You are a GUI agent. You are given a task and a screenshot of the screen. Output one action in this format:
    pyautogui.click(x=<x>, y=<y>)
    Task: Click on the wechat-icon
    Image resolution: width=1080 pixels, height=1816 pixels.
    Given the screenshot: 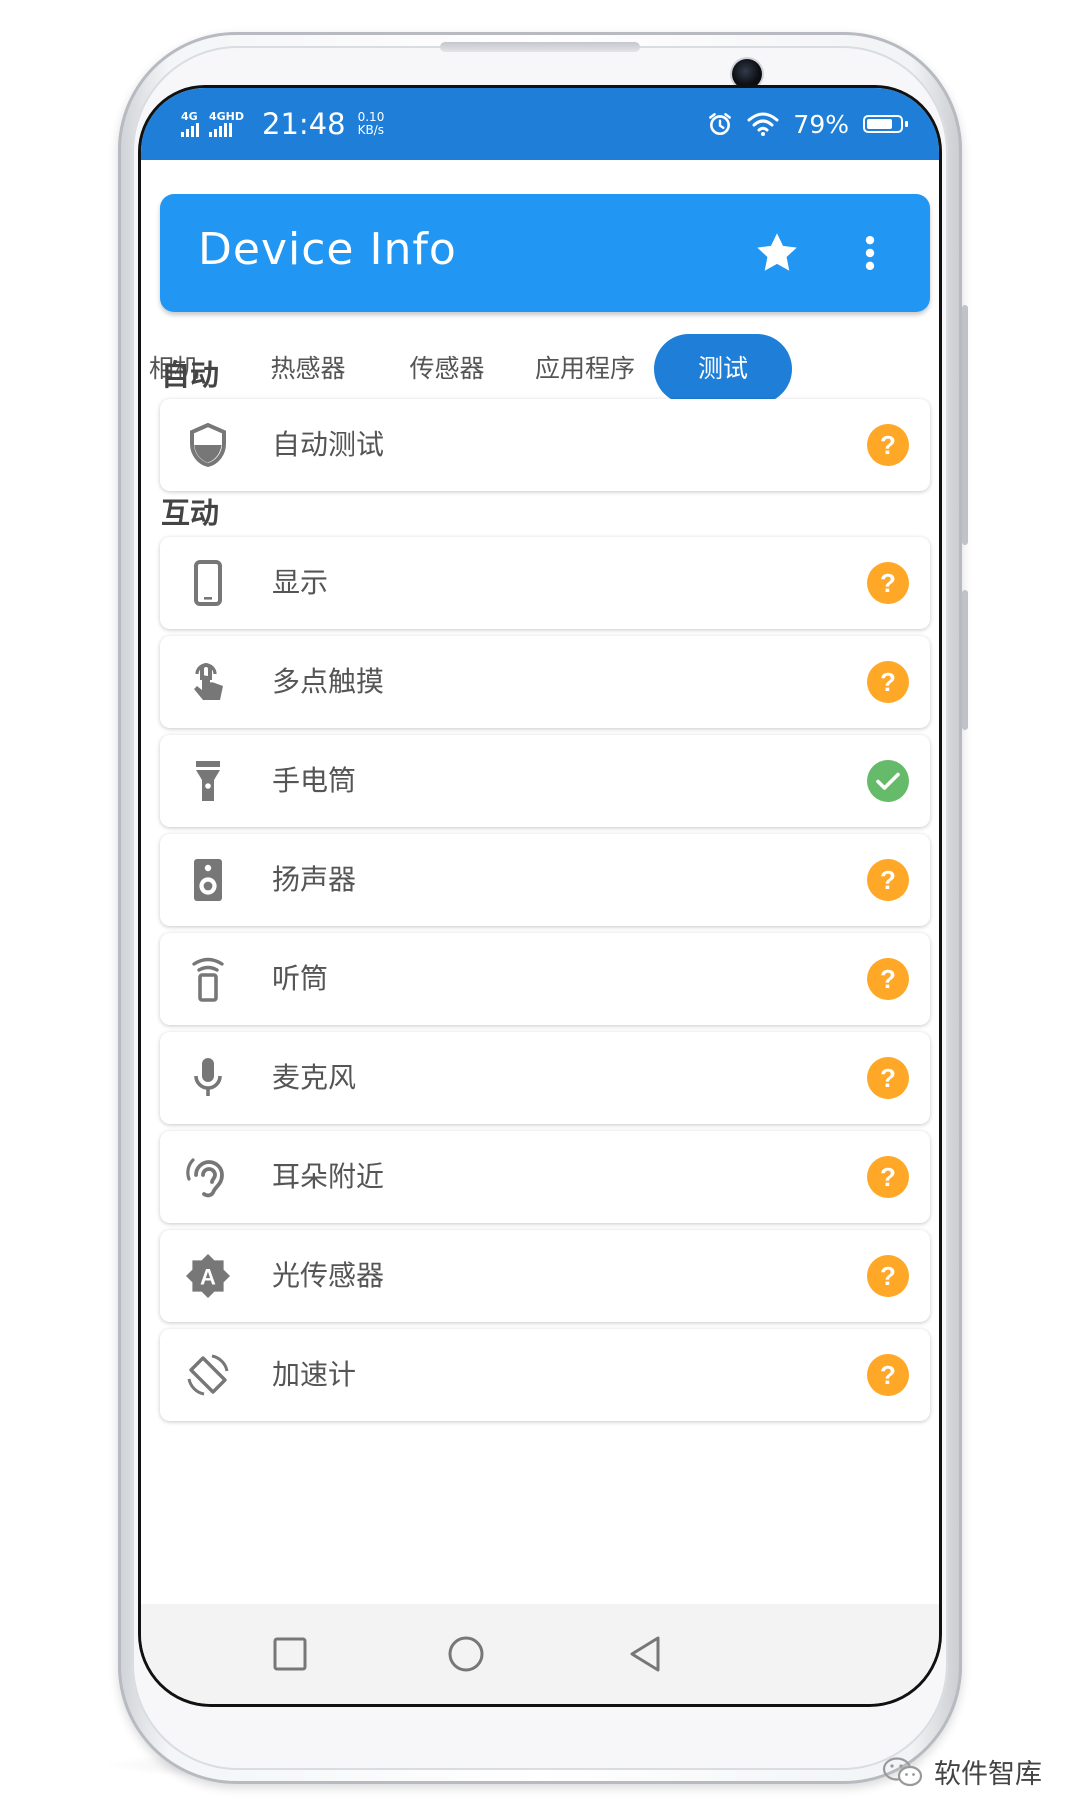 What is the action you would take?
    pyautogui.click(x=902, y=1771)
    